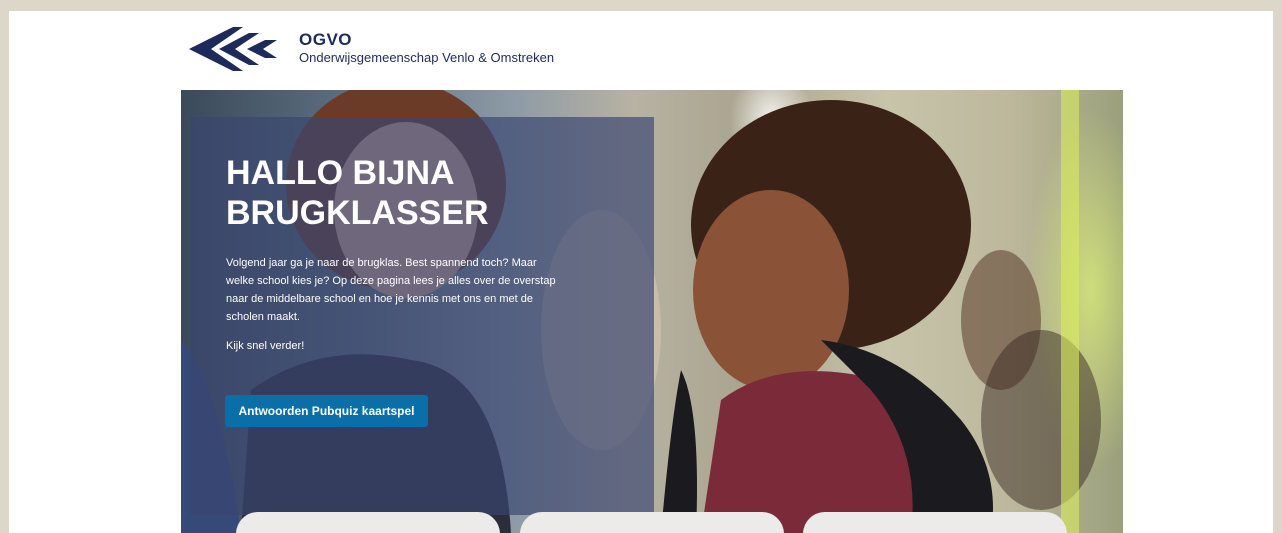 The width and height of the screenshot is (1282, 533). I want to click on cards-row, so click(652, 522).